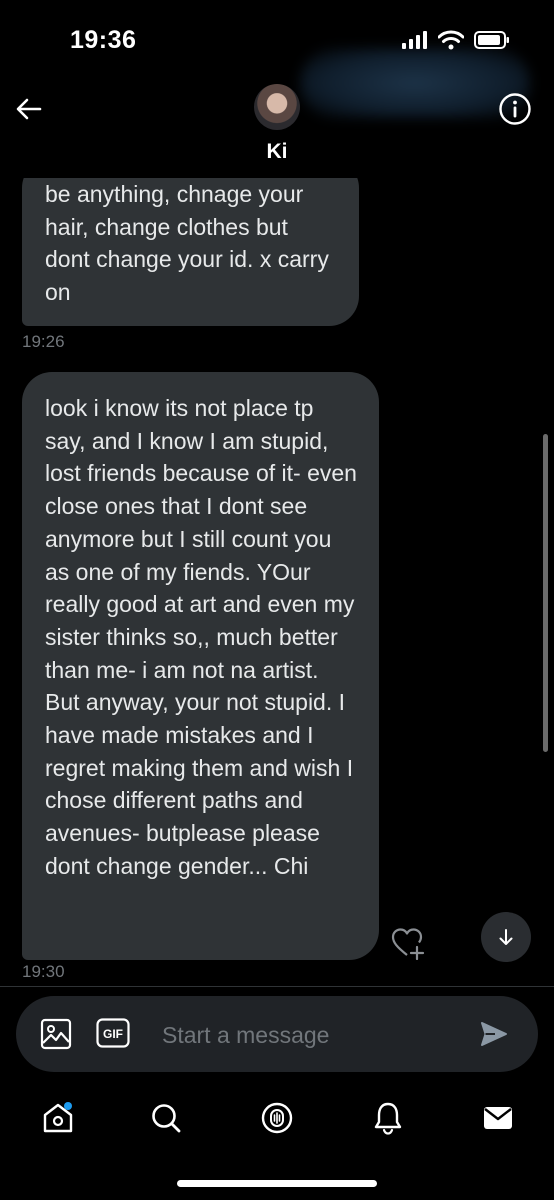 This screenshot has width=554, height=1200. I want to click on gif-icon: GIF, so click(113, 1033).